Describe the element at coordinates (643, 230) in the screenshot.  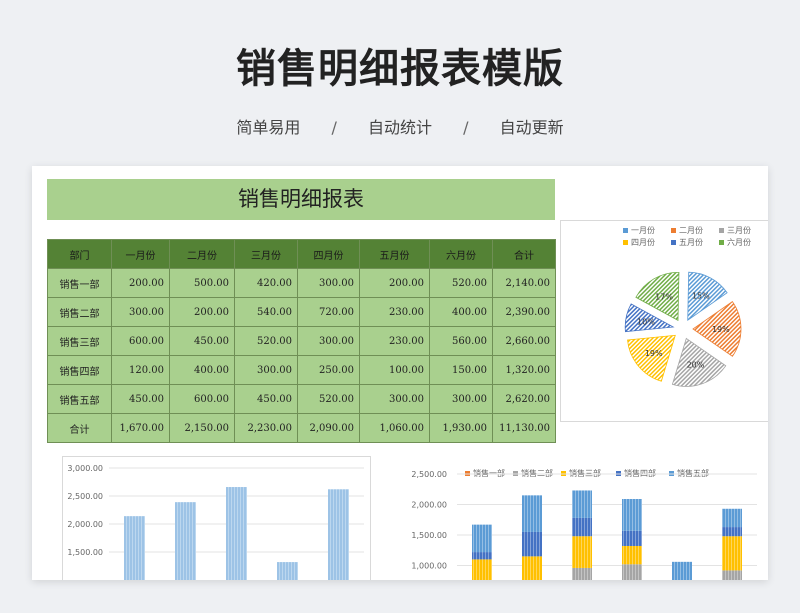
I see `legend-label: 一月份` at that location.